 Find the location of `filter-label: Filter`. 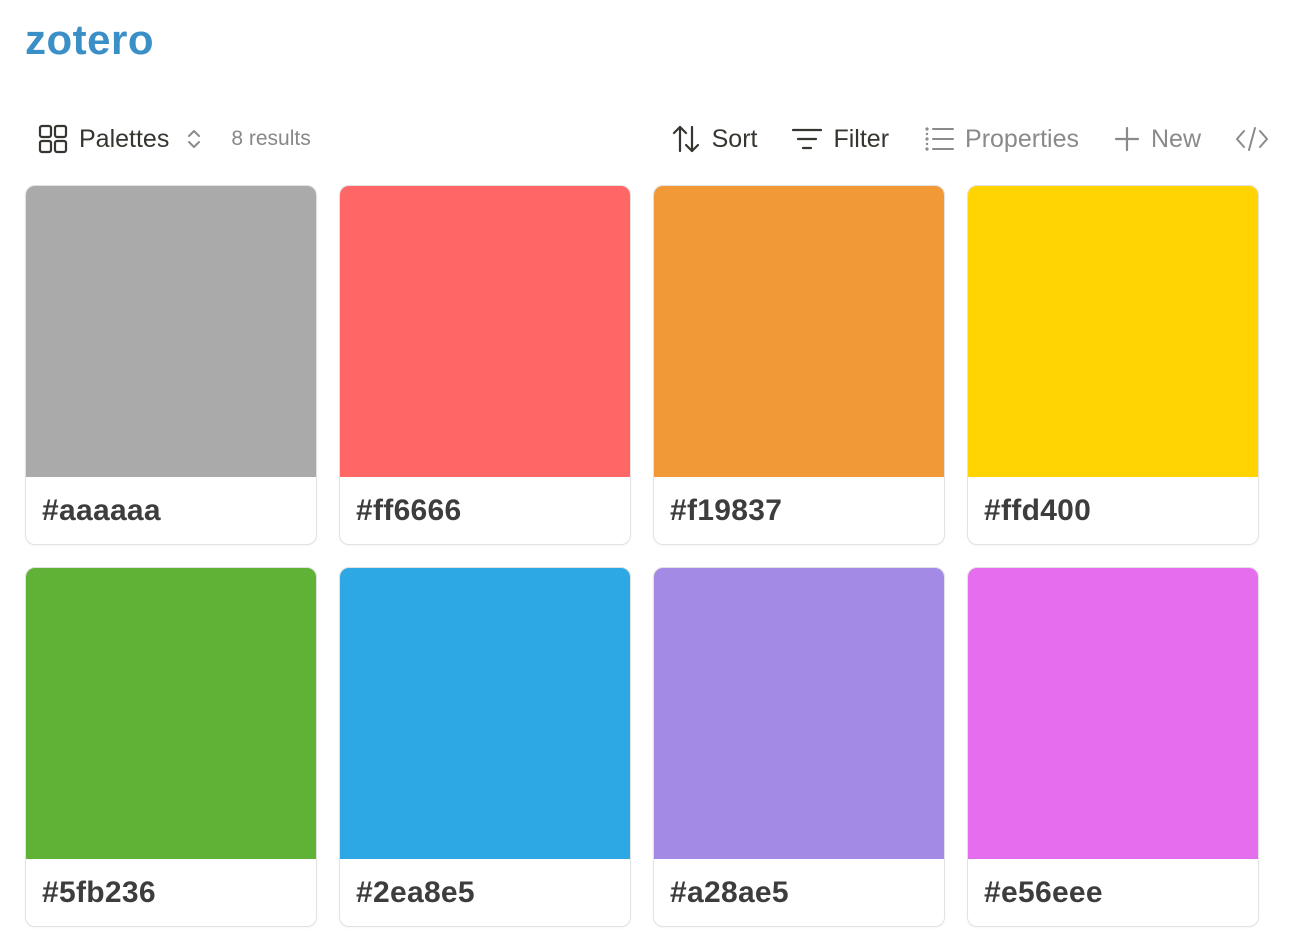

filter-label: Filter is located at coordinates (861, 138).